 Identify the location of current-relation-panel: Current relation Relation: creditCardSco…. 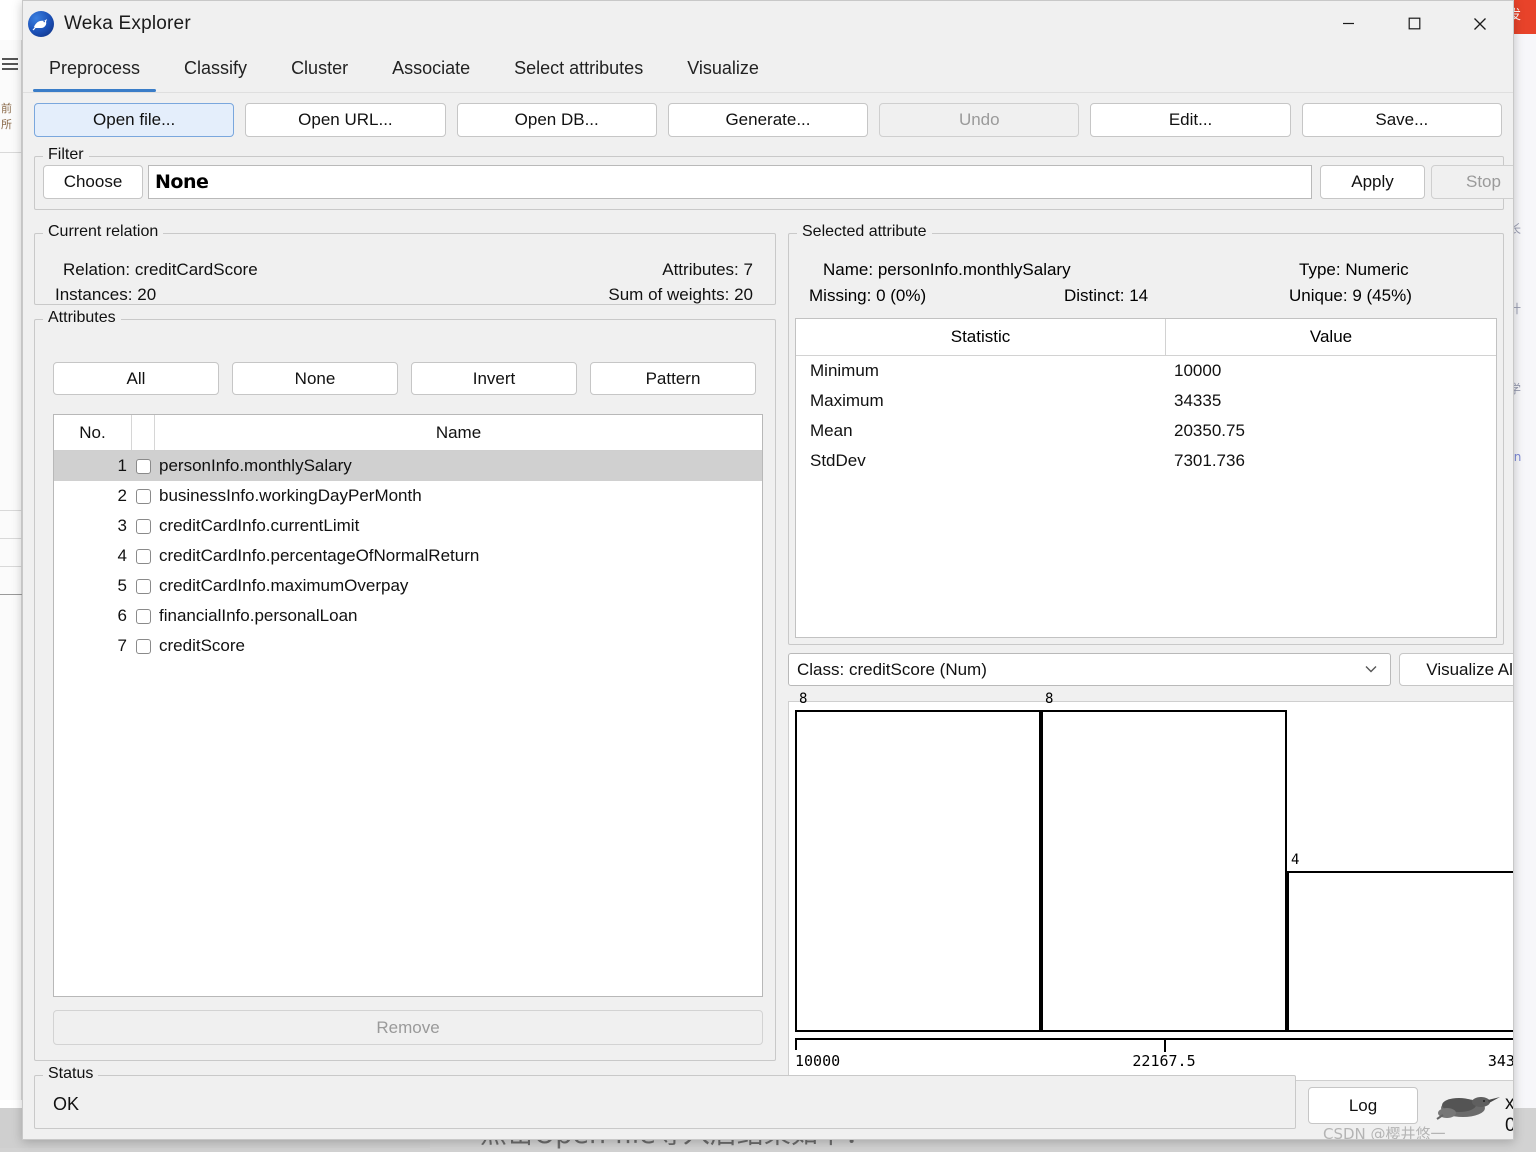
(405, 264).